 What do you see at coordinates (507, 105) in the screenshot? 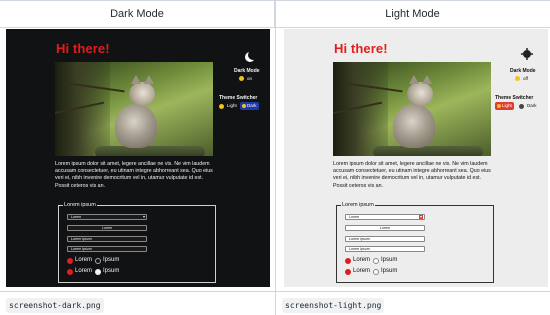
I see `switch-light-label: Light` at bounding box center [507, 105].